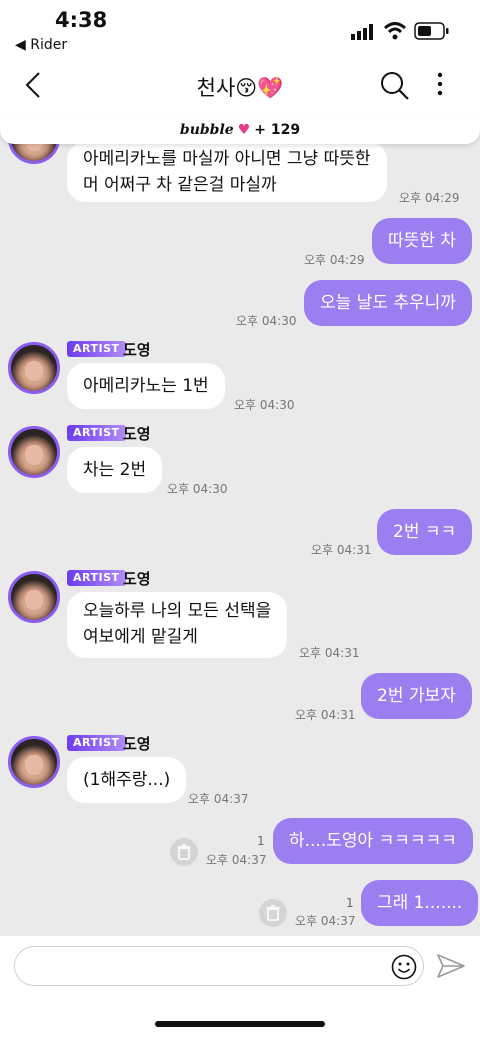 The height and width of the screenshot is (1039, 480). Describe the element at coordinates (431, 31) in the screenshot. I see `battery-icon` at that location.